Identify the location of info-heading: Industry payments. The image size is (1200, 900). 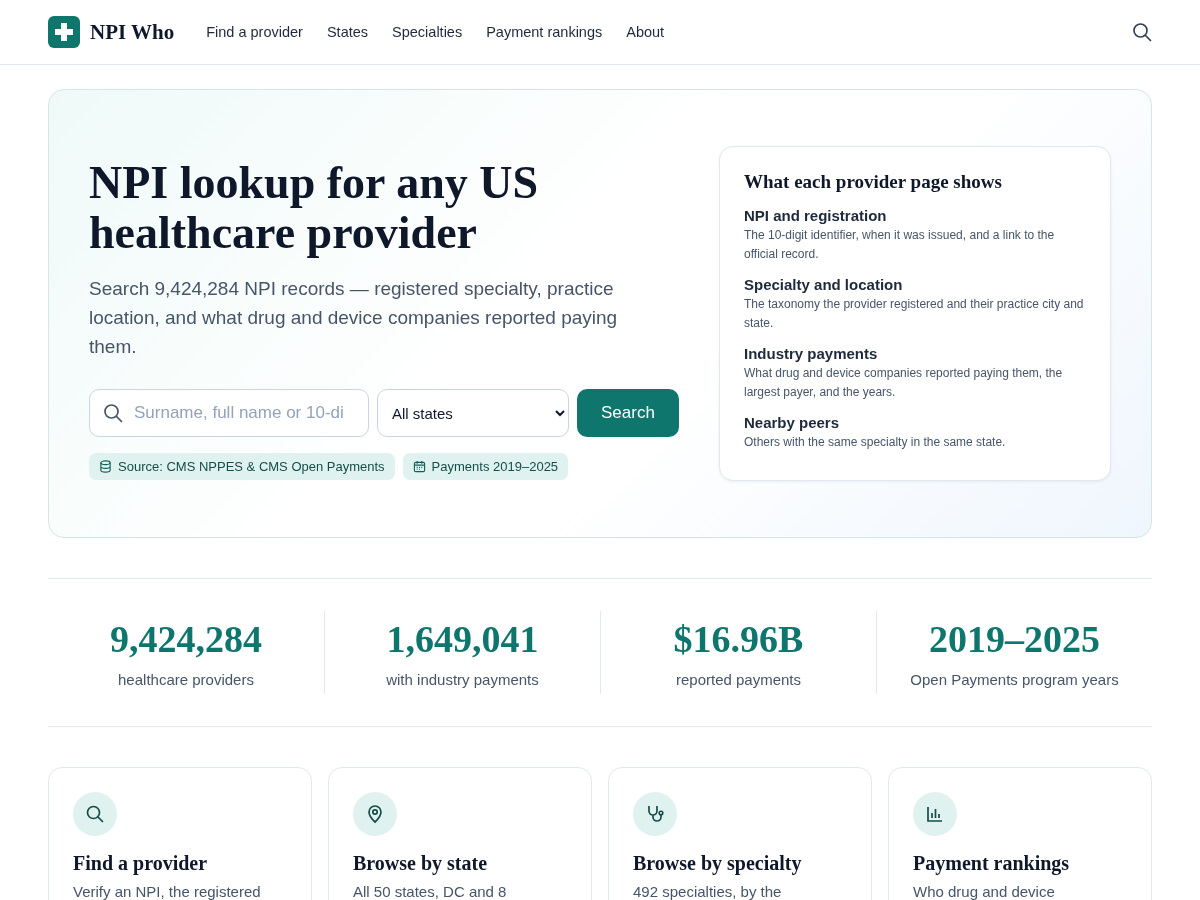
(811, 353).